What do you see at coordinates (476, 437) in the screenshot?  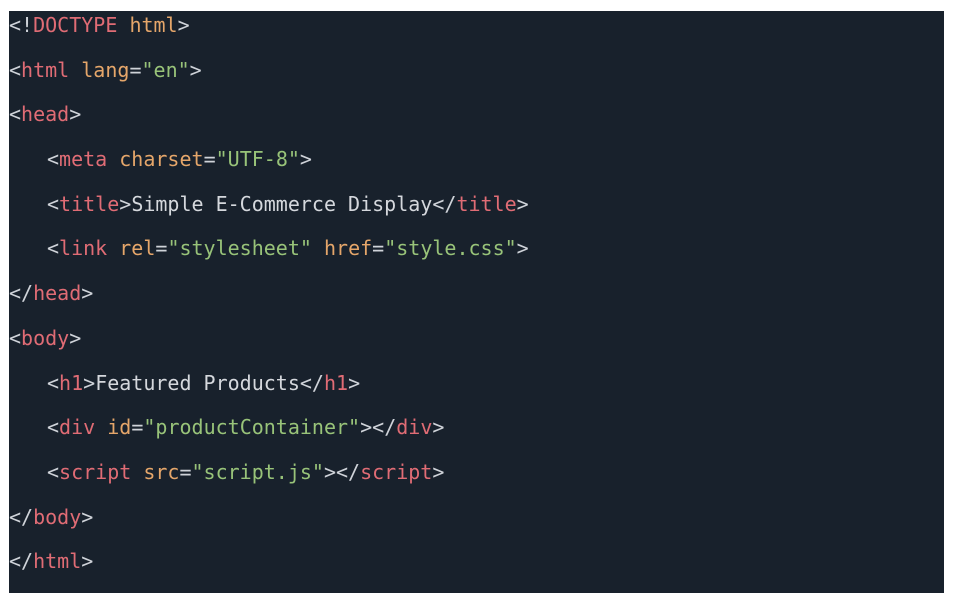 I see `code-line: < div id = "productContainer" ></div >` at bounding box center [476, 437].